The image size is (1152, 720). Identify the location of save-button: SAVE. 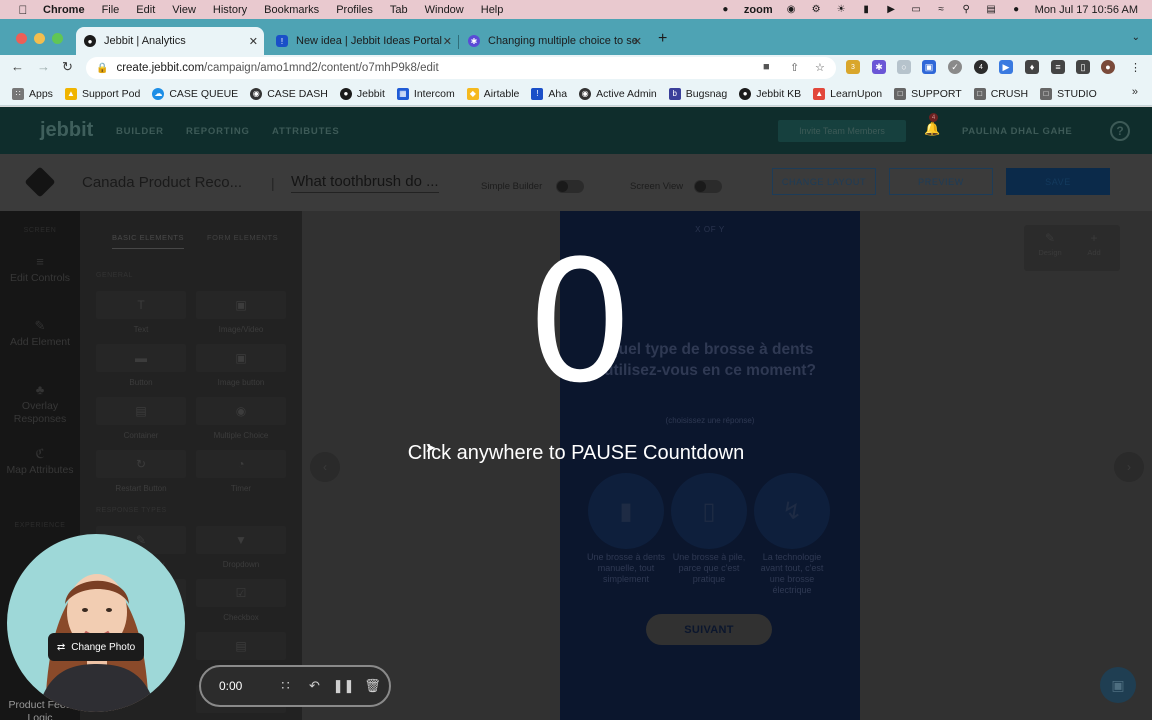
(1058, 181).